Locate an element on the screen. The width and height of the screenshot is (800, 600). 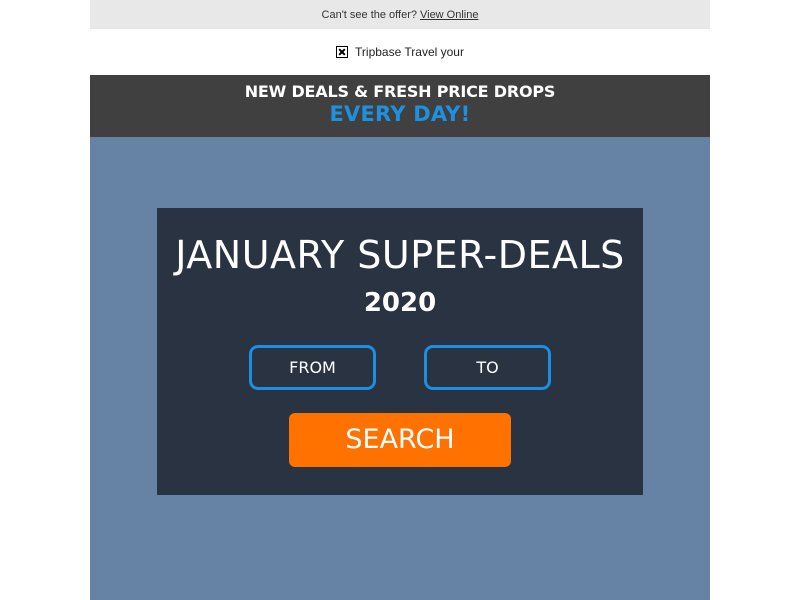
banner-subheadline: EVERY DAY! is located at coordinates (400, 114).